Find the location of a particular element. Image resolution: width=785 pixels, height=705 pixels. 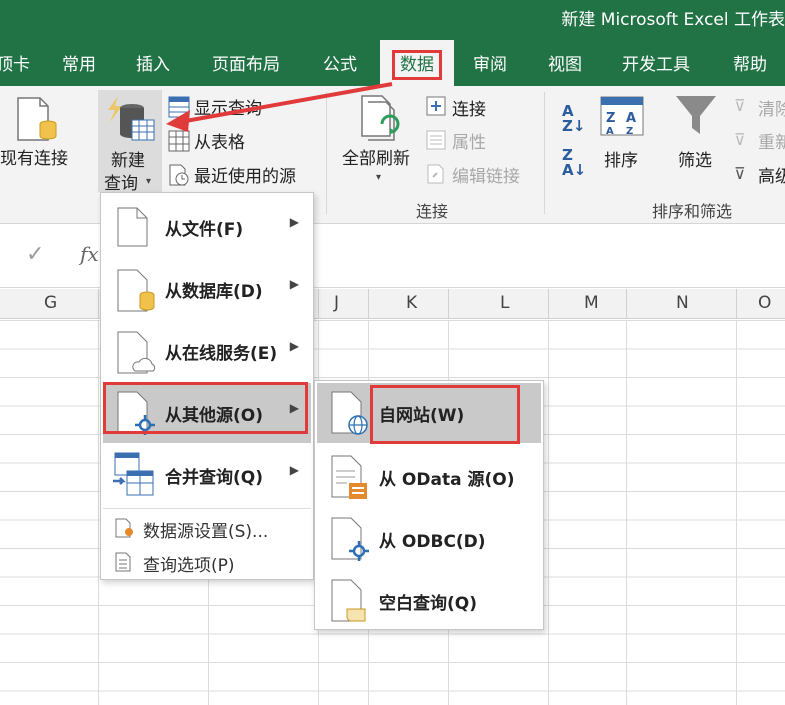

query-options-icon is located at coordinates (123, 562).